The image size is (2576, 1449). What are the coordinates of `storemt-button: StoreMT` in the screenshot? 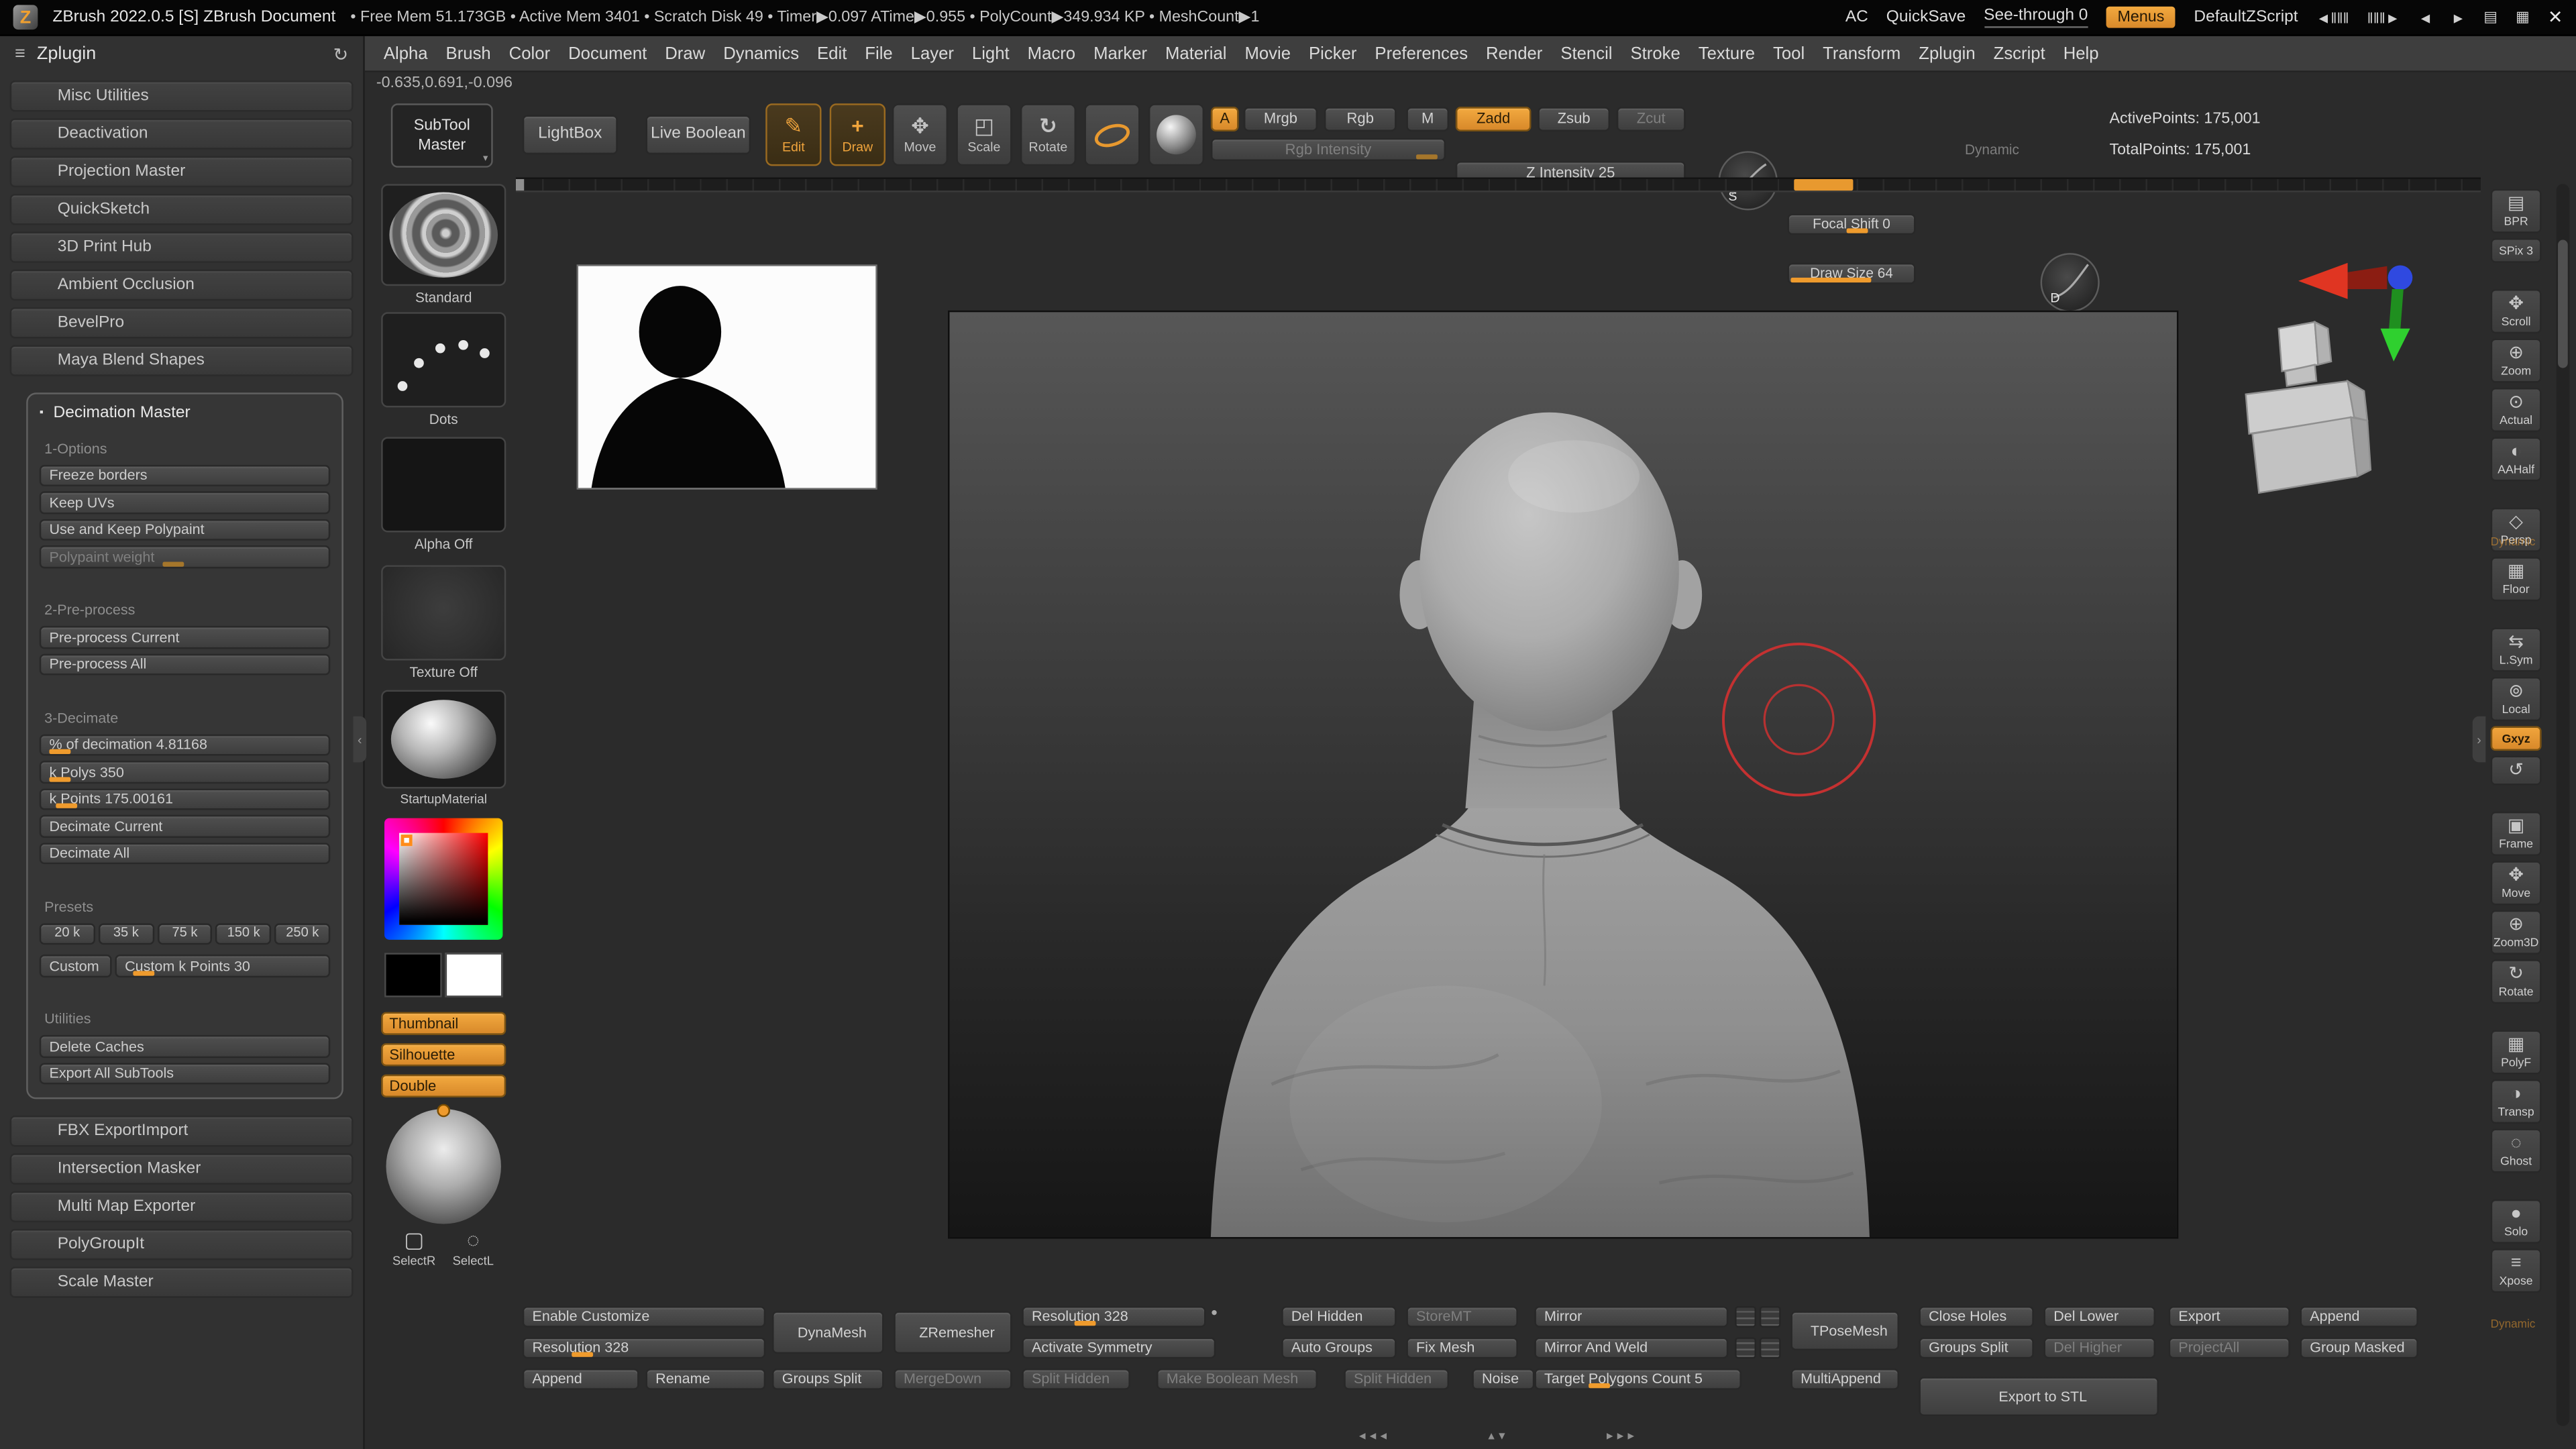 It's located at (1462, 1316).